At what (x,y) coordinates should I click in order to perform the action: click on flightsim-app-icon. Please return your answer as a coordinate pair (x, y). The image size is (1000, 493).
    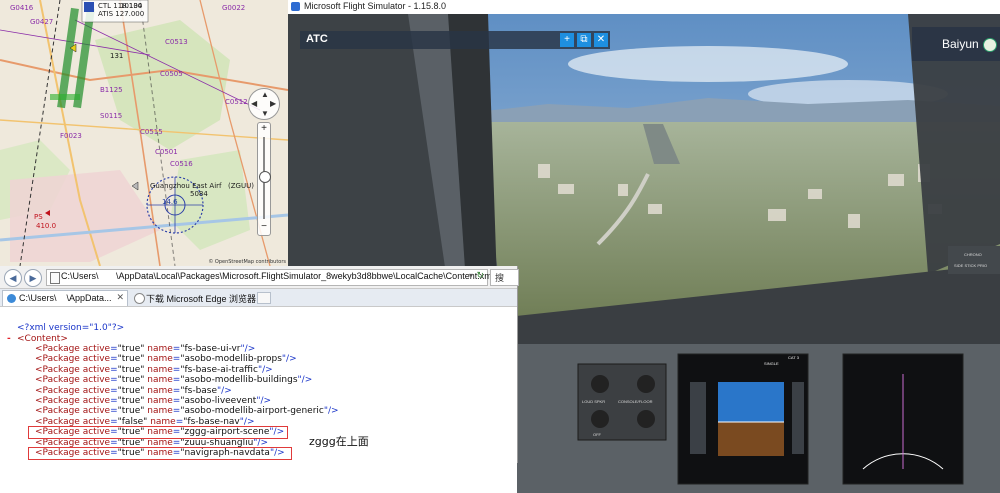
    Looking at the image, I should click on (295, 6).